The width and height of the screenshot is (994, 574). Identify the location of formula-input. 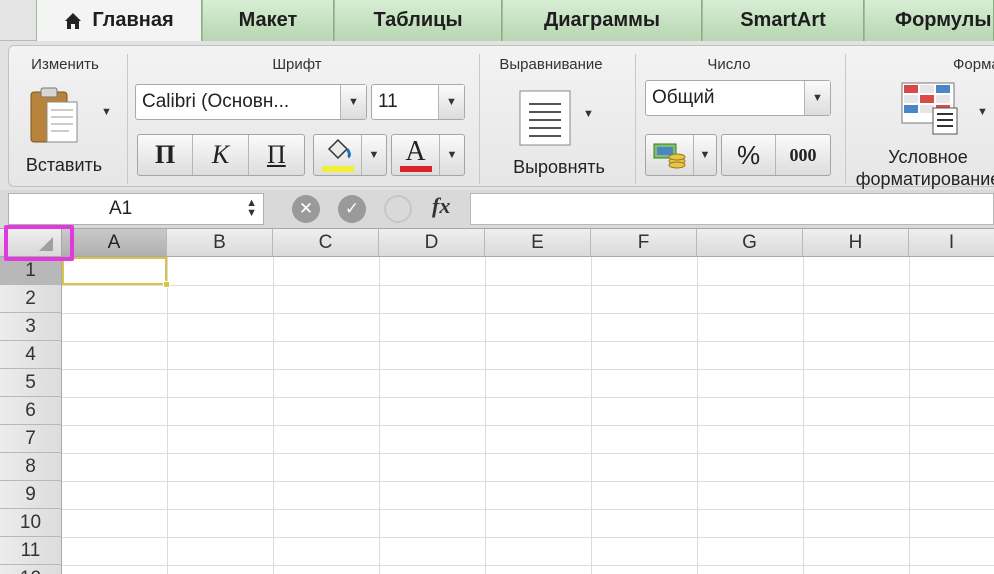
(732, 209).